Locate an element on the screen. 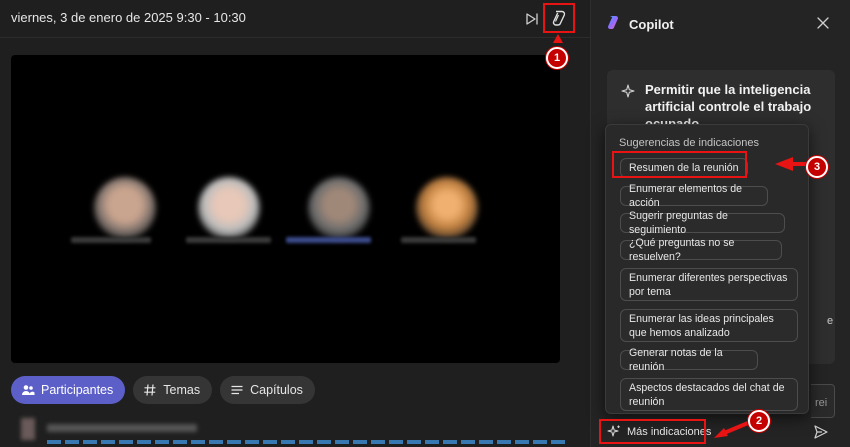 The height and width of the screenshot is (447, 850). people-icon is located at coordinates (28, 390).